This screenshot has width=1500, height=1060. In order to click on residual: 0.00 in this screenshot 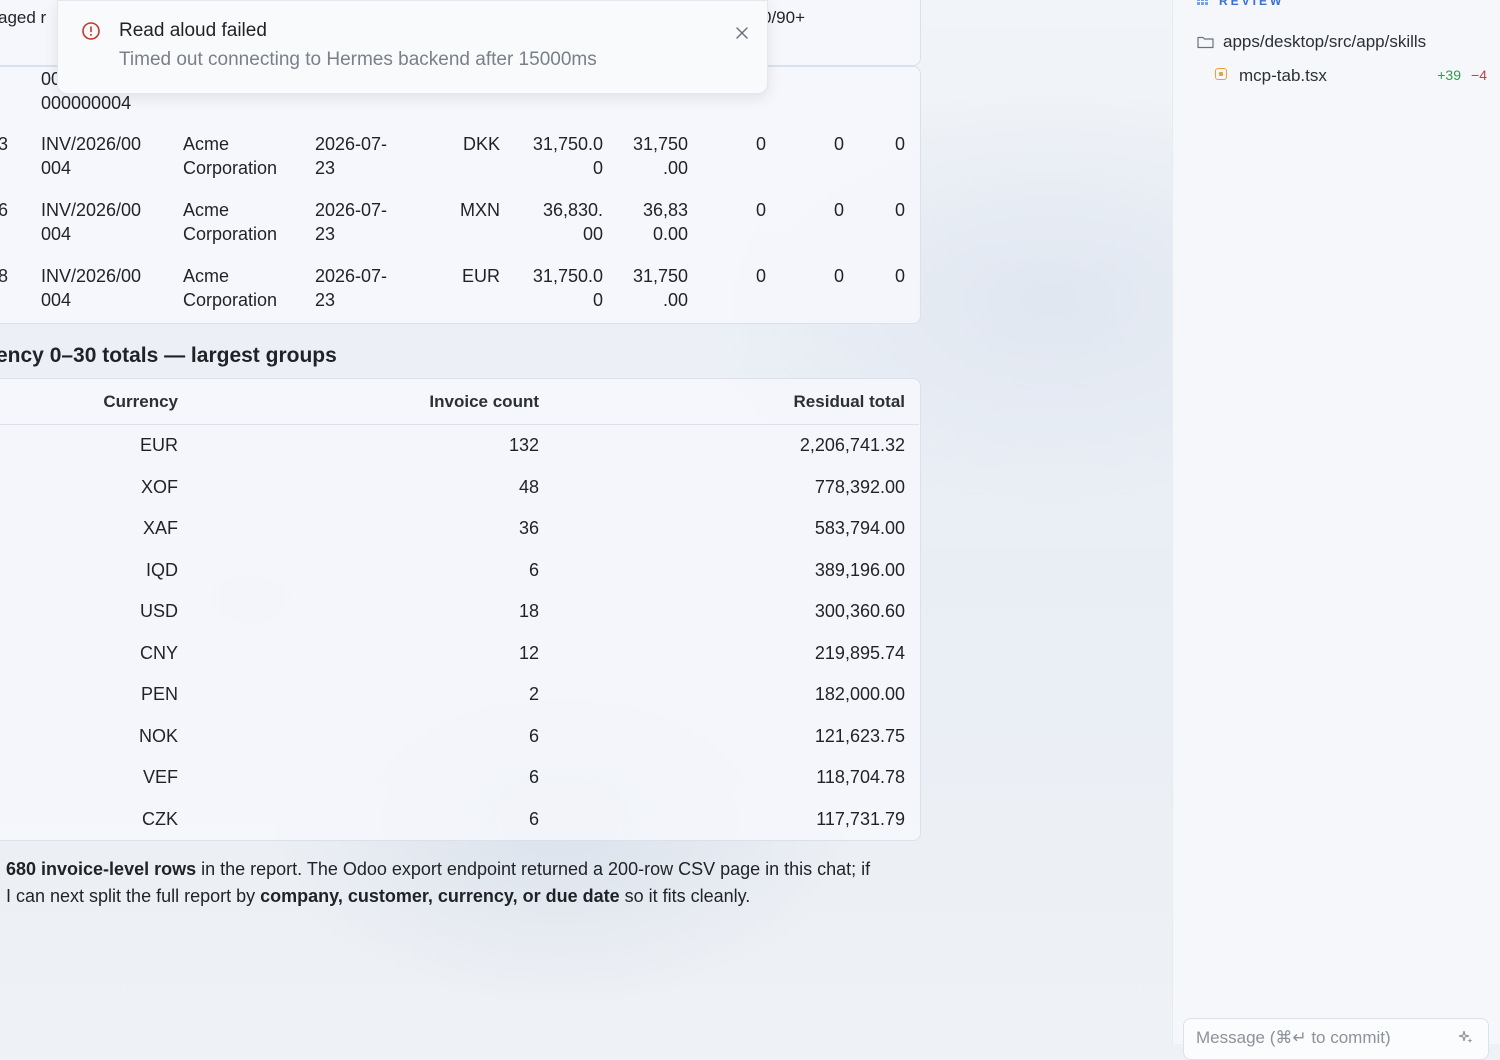, I will do `click(670, 234)`.